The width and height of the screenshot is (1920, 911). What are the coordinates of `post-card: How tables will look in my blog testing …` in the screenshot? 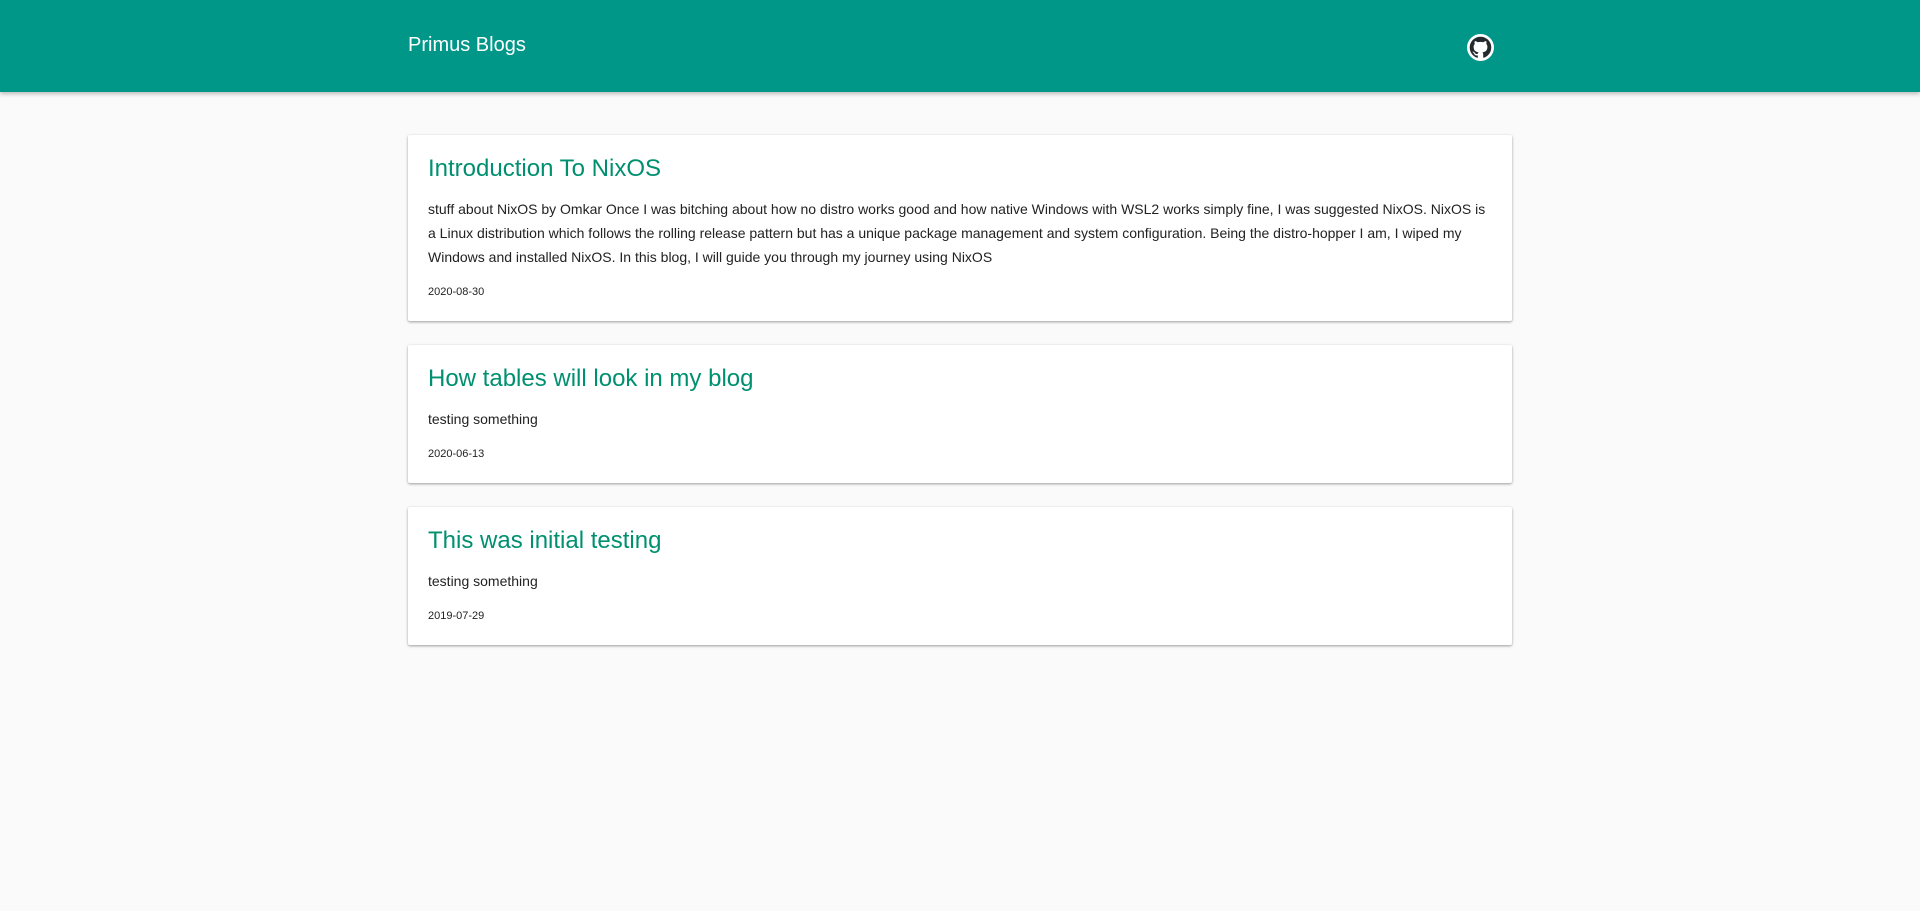 It's located at (960, 414).